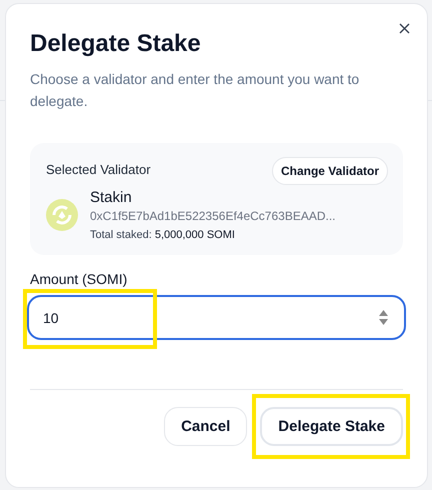 The width and height of the screenshot is (432, 490). I want to click on amount-label: Amount (SOMI), so click(79, 279).